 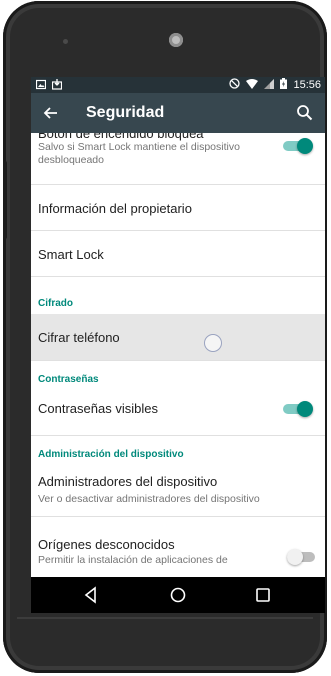 What do you see at coordinates (298, 146) in the screenshot?
I see `power-lock-switch` at bounding box center [298, 146].